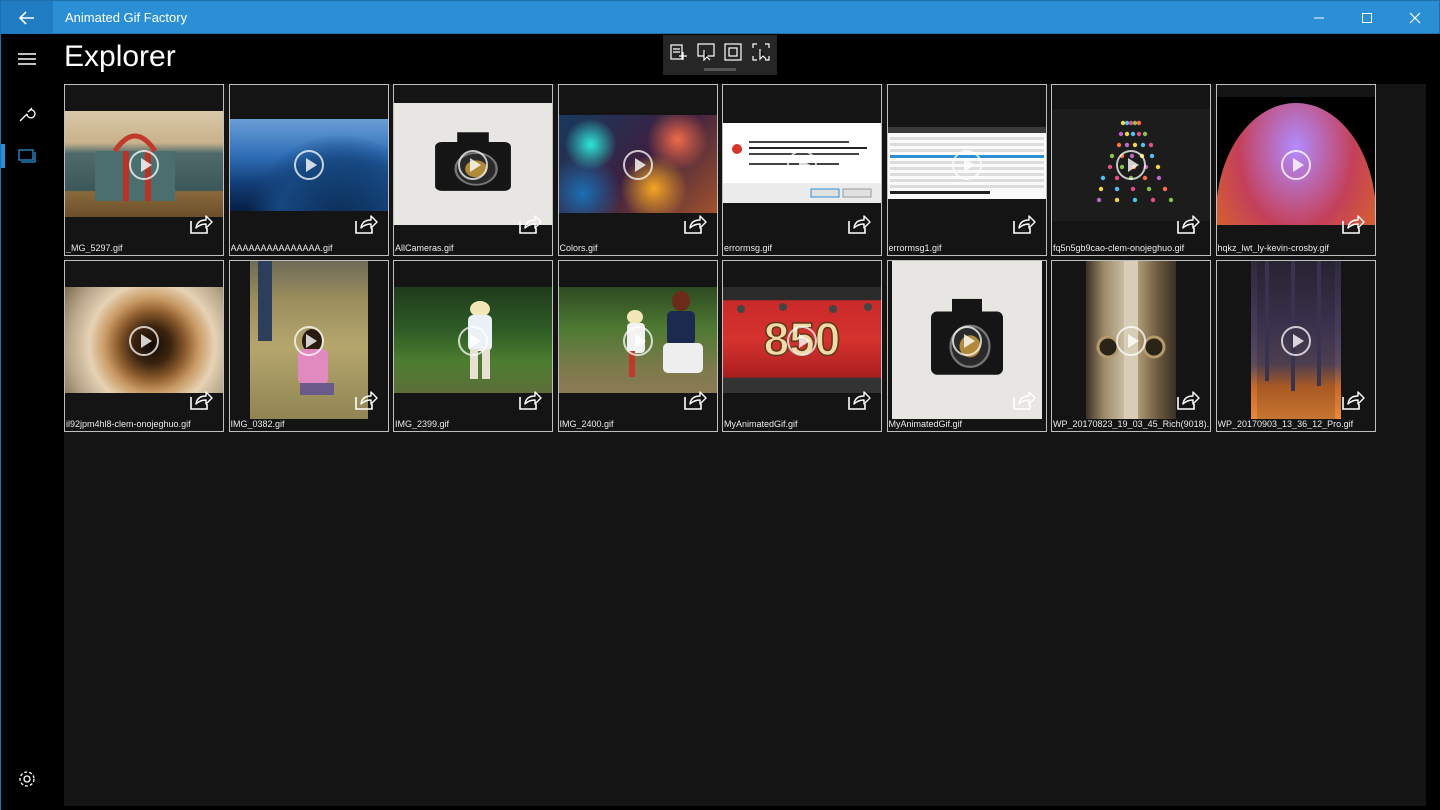  What do you see at coordinates (26, 422) in the screenshot?
I see `left-navigation` at bounding box center [26, 422].